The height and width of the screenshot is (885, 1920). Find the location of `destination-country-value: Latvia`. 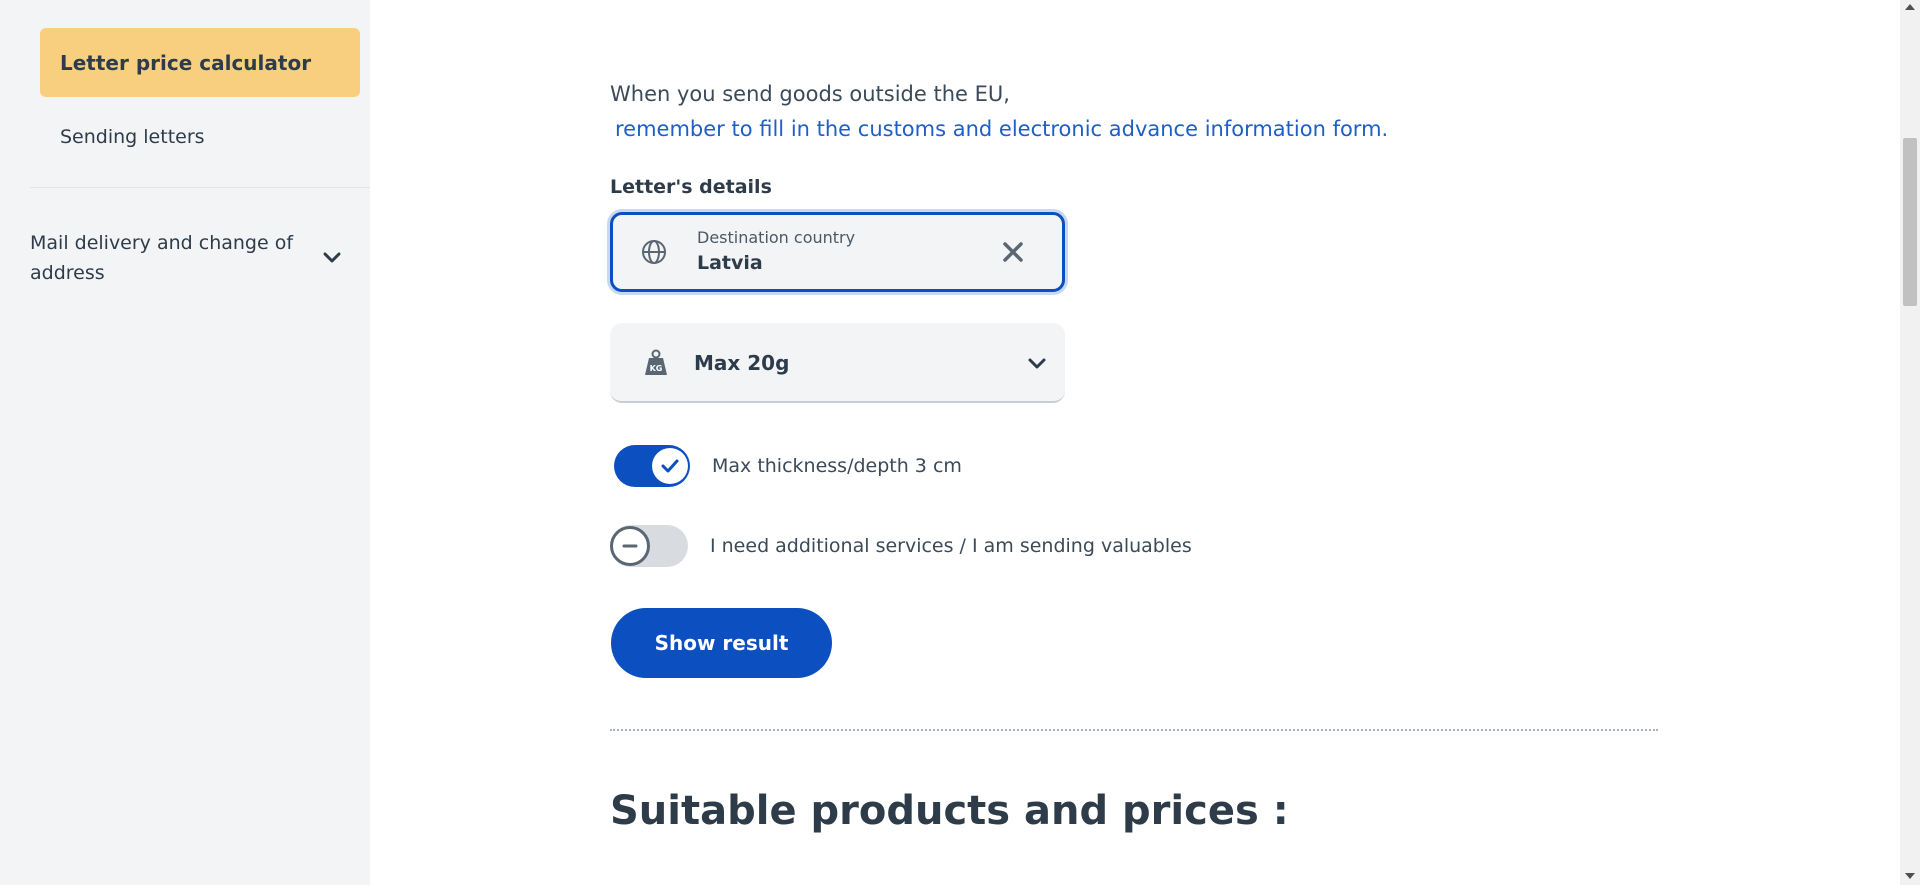

destination-country-value: Latvia is located at coordinates (730, 263).